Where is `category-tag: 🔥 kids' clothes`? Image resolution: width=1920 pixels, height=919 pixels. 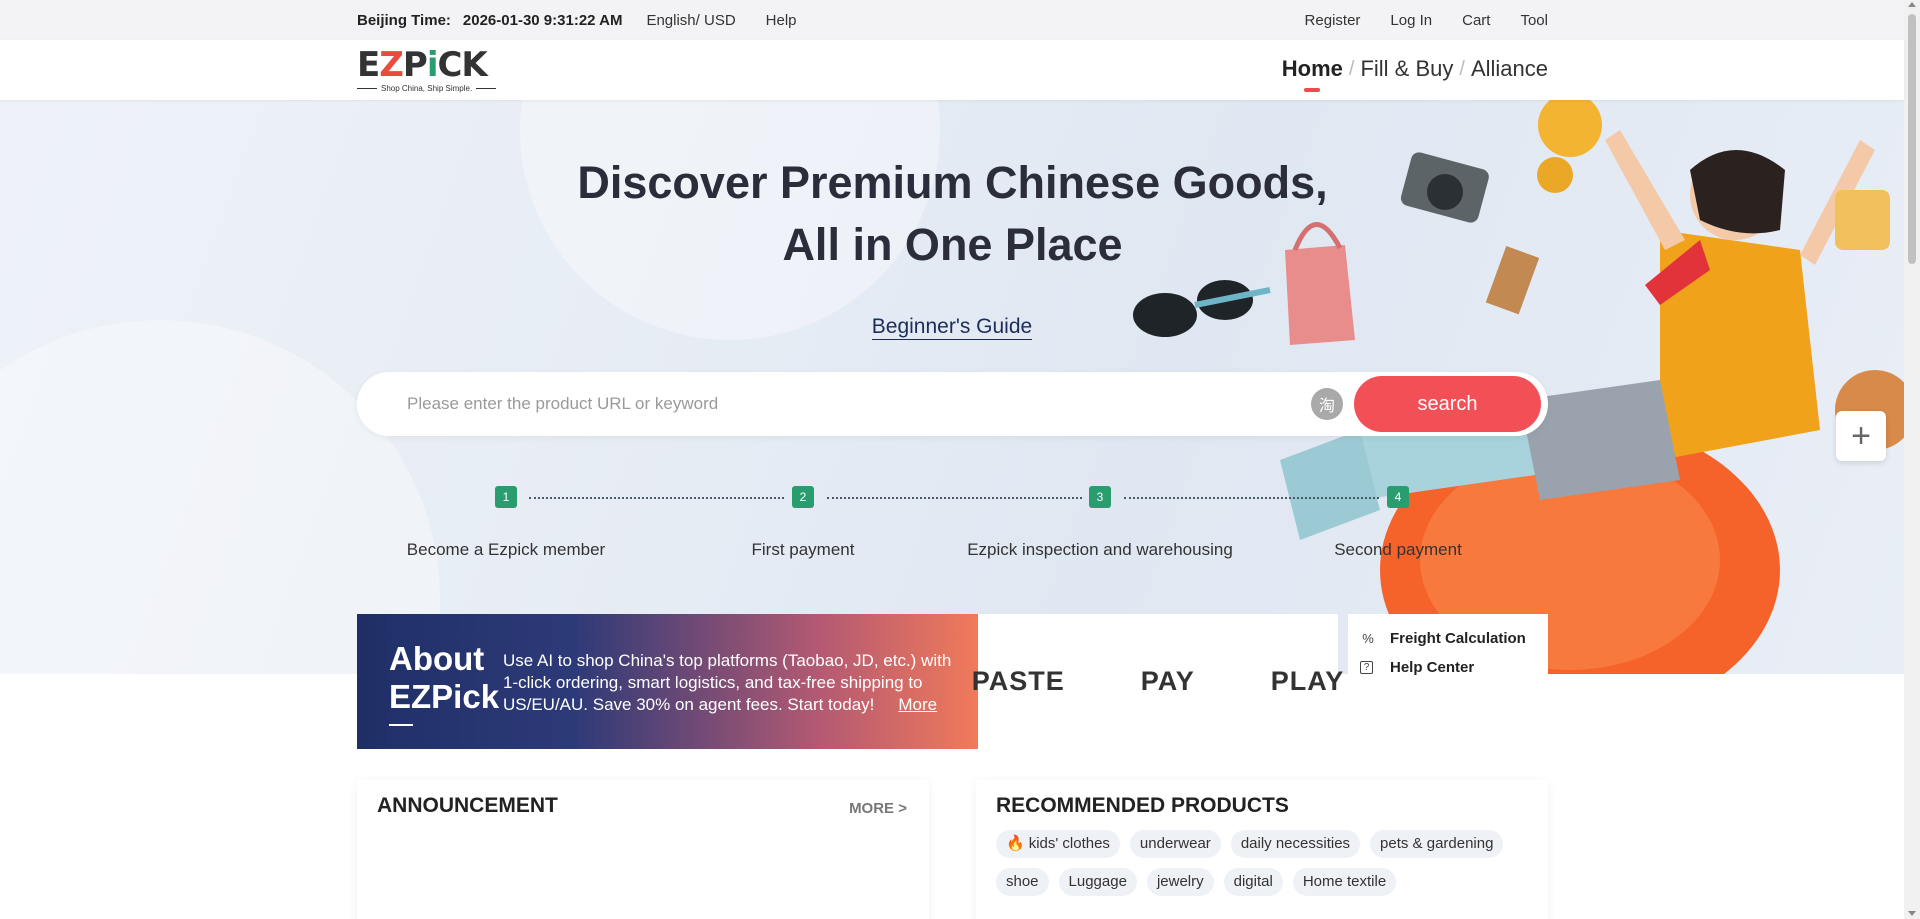
category-tag: 🔥 kids' clothes is located at coordinates (1058, 844).